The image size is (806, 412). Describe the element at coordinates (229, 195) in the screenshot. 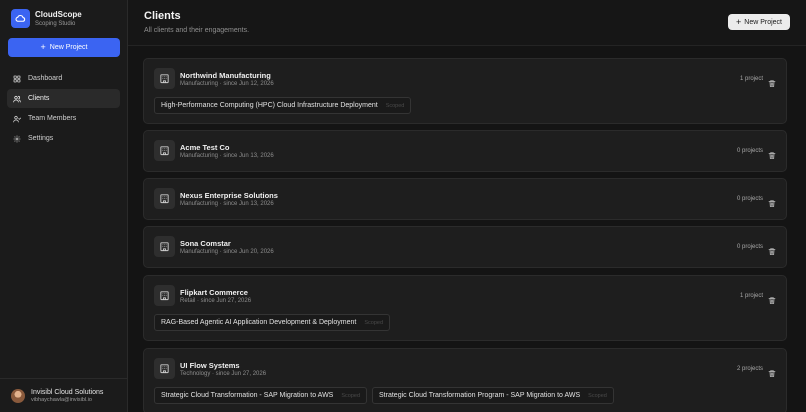

I see `client-name: Nexus Enterprise Solutions` at that location.